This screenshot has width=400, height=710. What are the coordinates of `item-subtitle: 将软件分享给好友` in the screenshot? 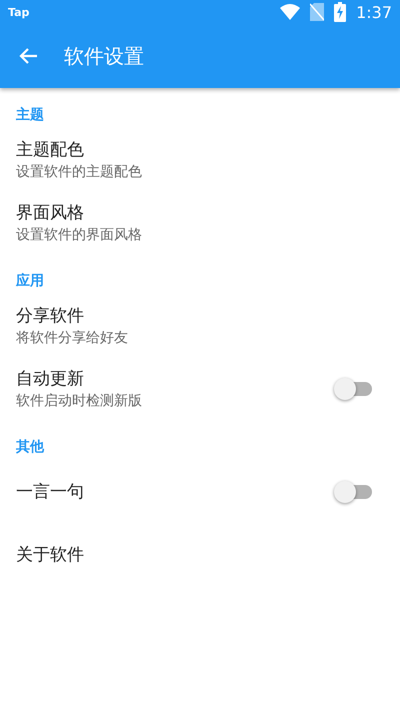 It's located at (72, 338).